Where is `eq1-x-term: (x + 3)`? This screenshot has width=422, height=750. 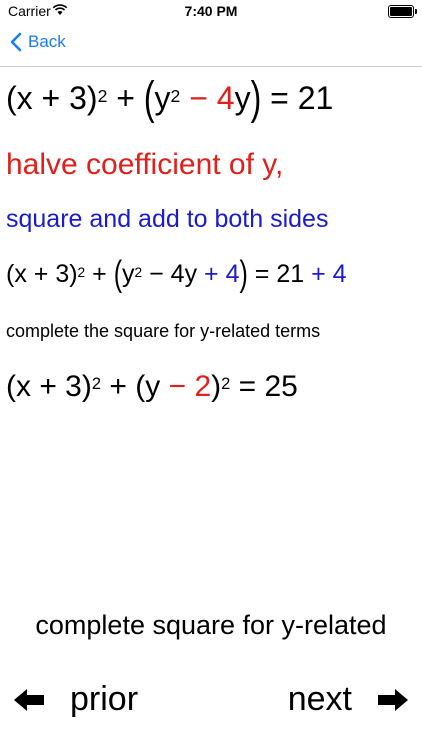 eq1-x-term: (x + 3) is located at coordinates (52, 98).